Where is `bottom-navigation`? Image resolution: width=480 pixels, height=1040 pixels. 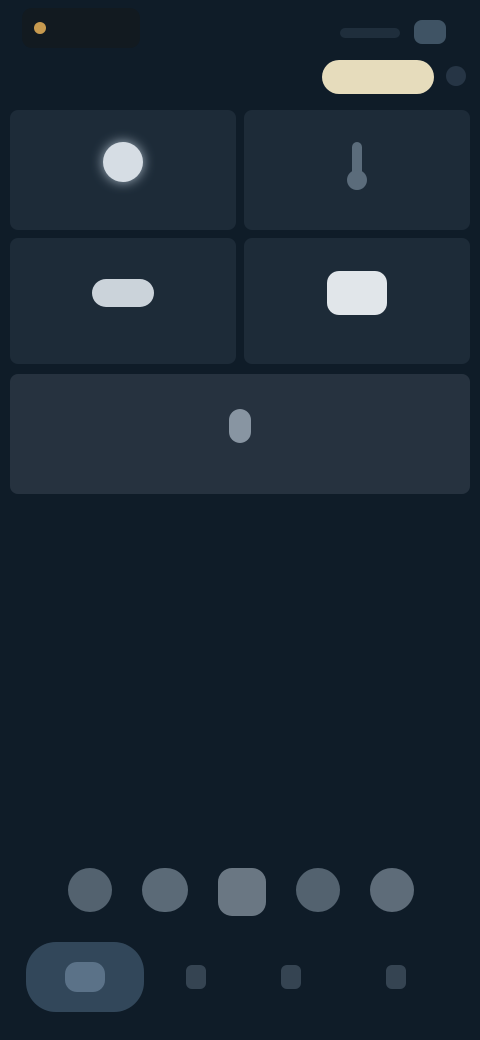
bottom-navigation is located at coordinates (240, 979).